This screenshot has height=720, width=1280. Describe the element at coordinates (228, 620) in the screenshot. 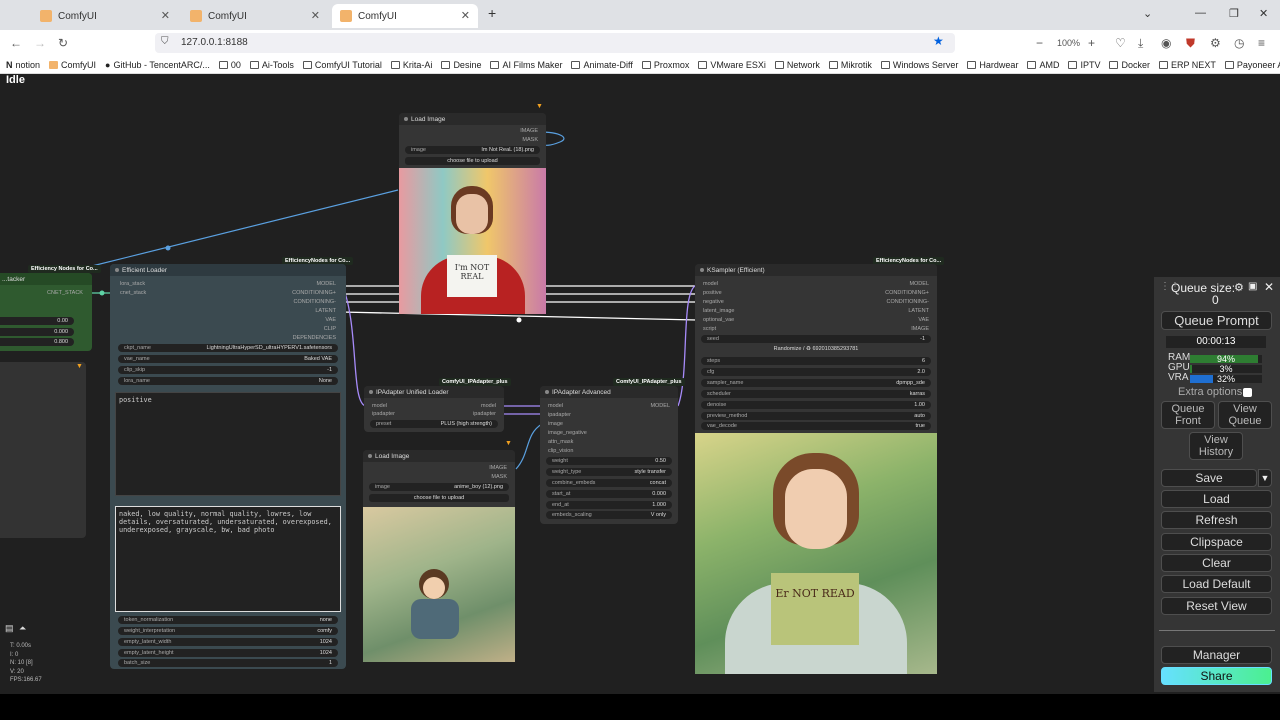

I see `widget-token-normalization: token_normalization none` at that location.